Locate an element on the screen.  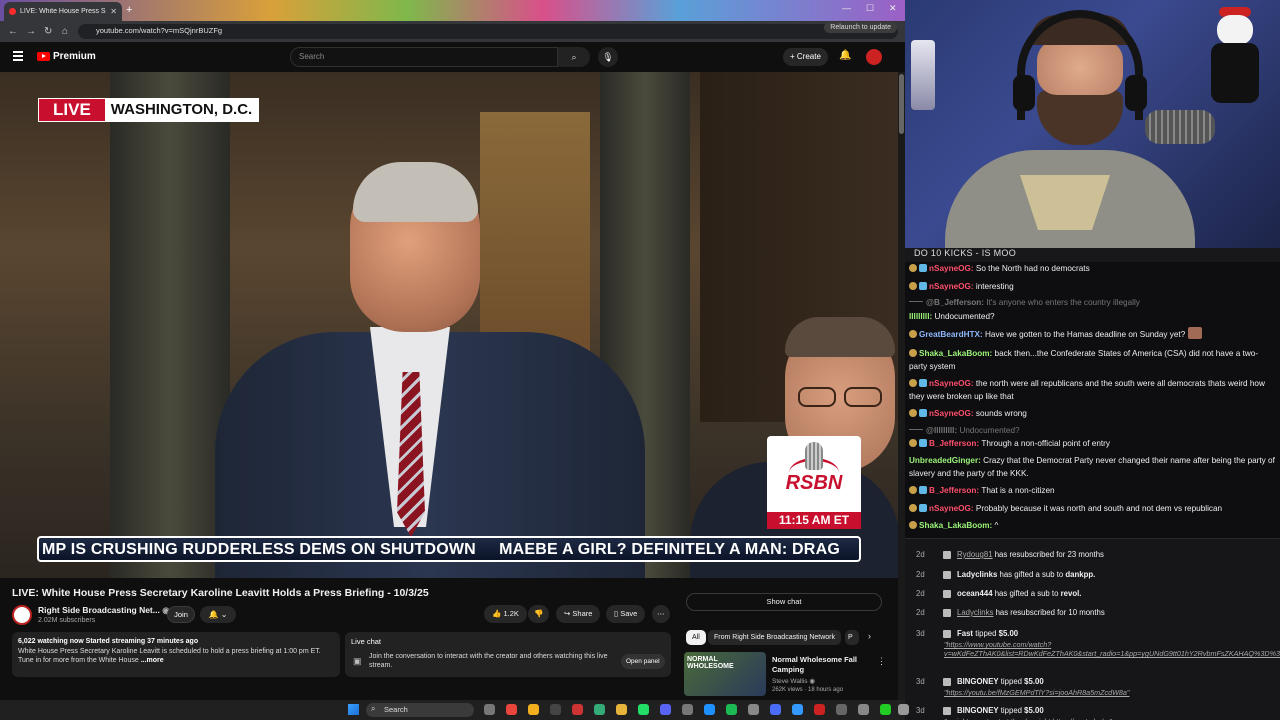
menu-icon is located at coordinates (18, 57).